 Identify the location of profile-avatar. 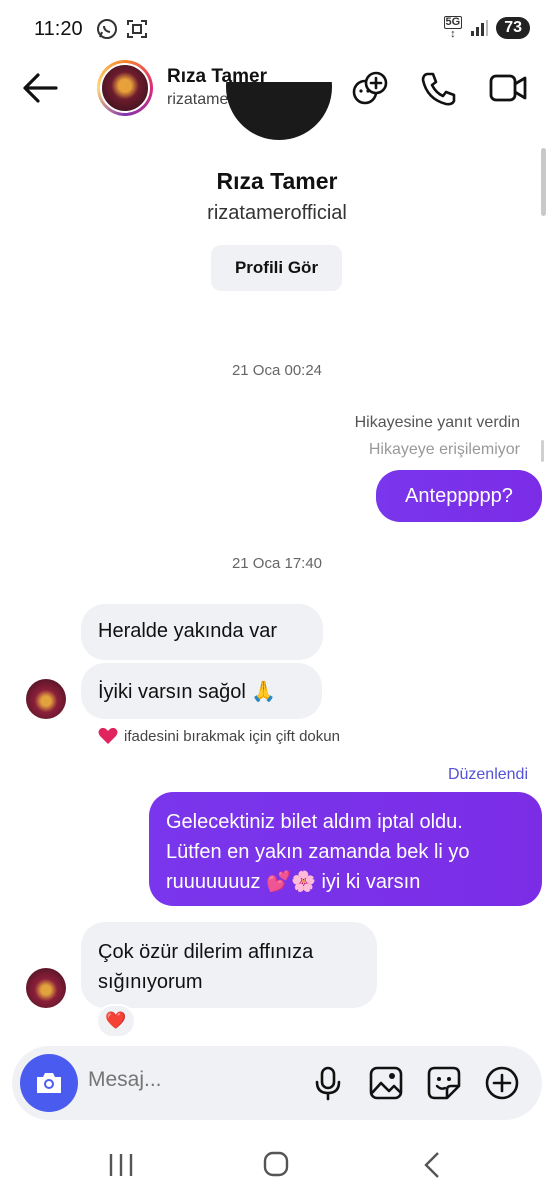
(279, 111).